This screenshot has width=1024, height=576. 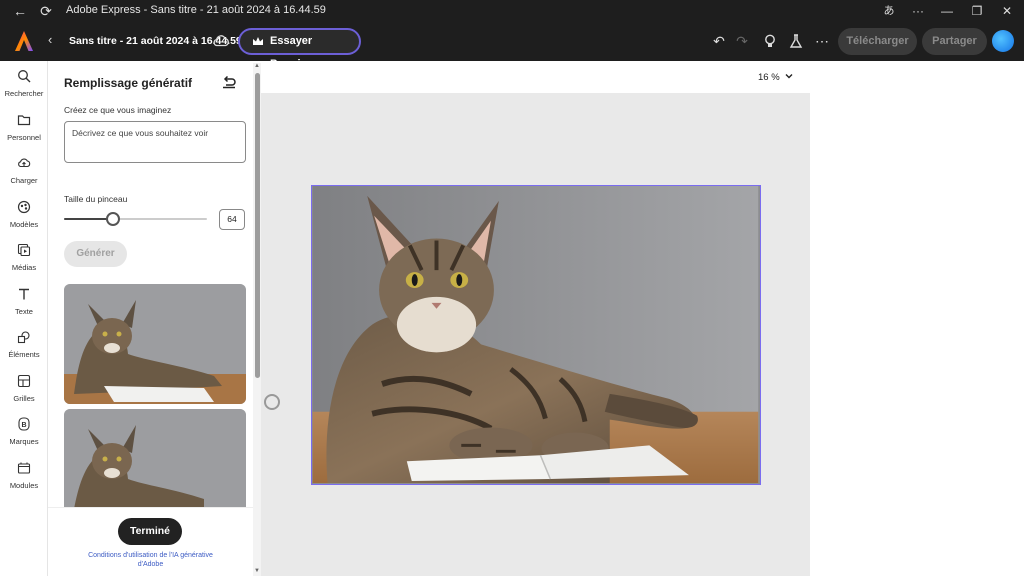 What do you see at coordinates (96, 199) in the screenshot?
I see `brush-size-label: Taille du pinceau` at bounding box center [96, 199].